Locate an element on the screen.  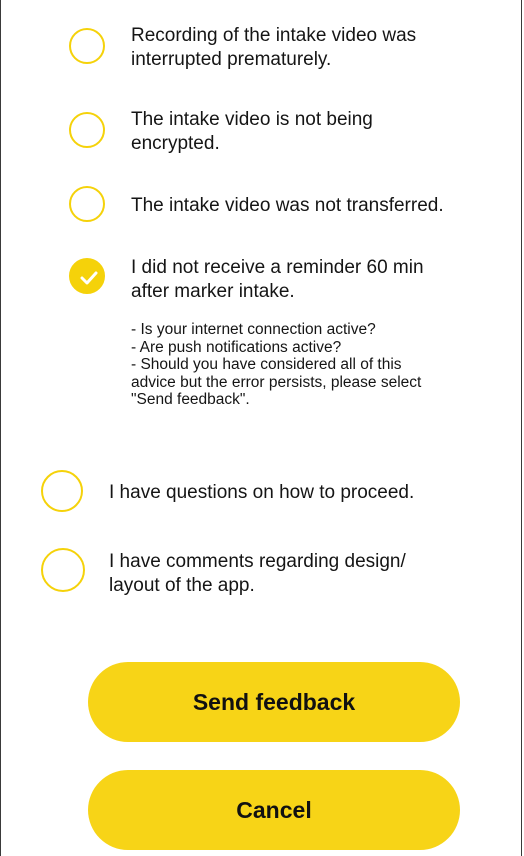
radio-button-checked is located at coordinates (87, 276).